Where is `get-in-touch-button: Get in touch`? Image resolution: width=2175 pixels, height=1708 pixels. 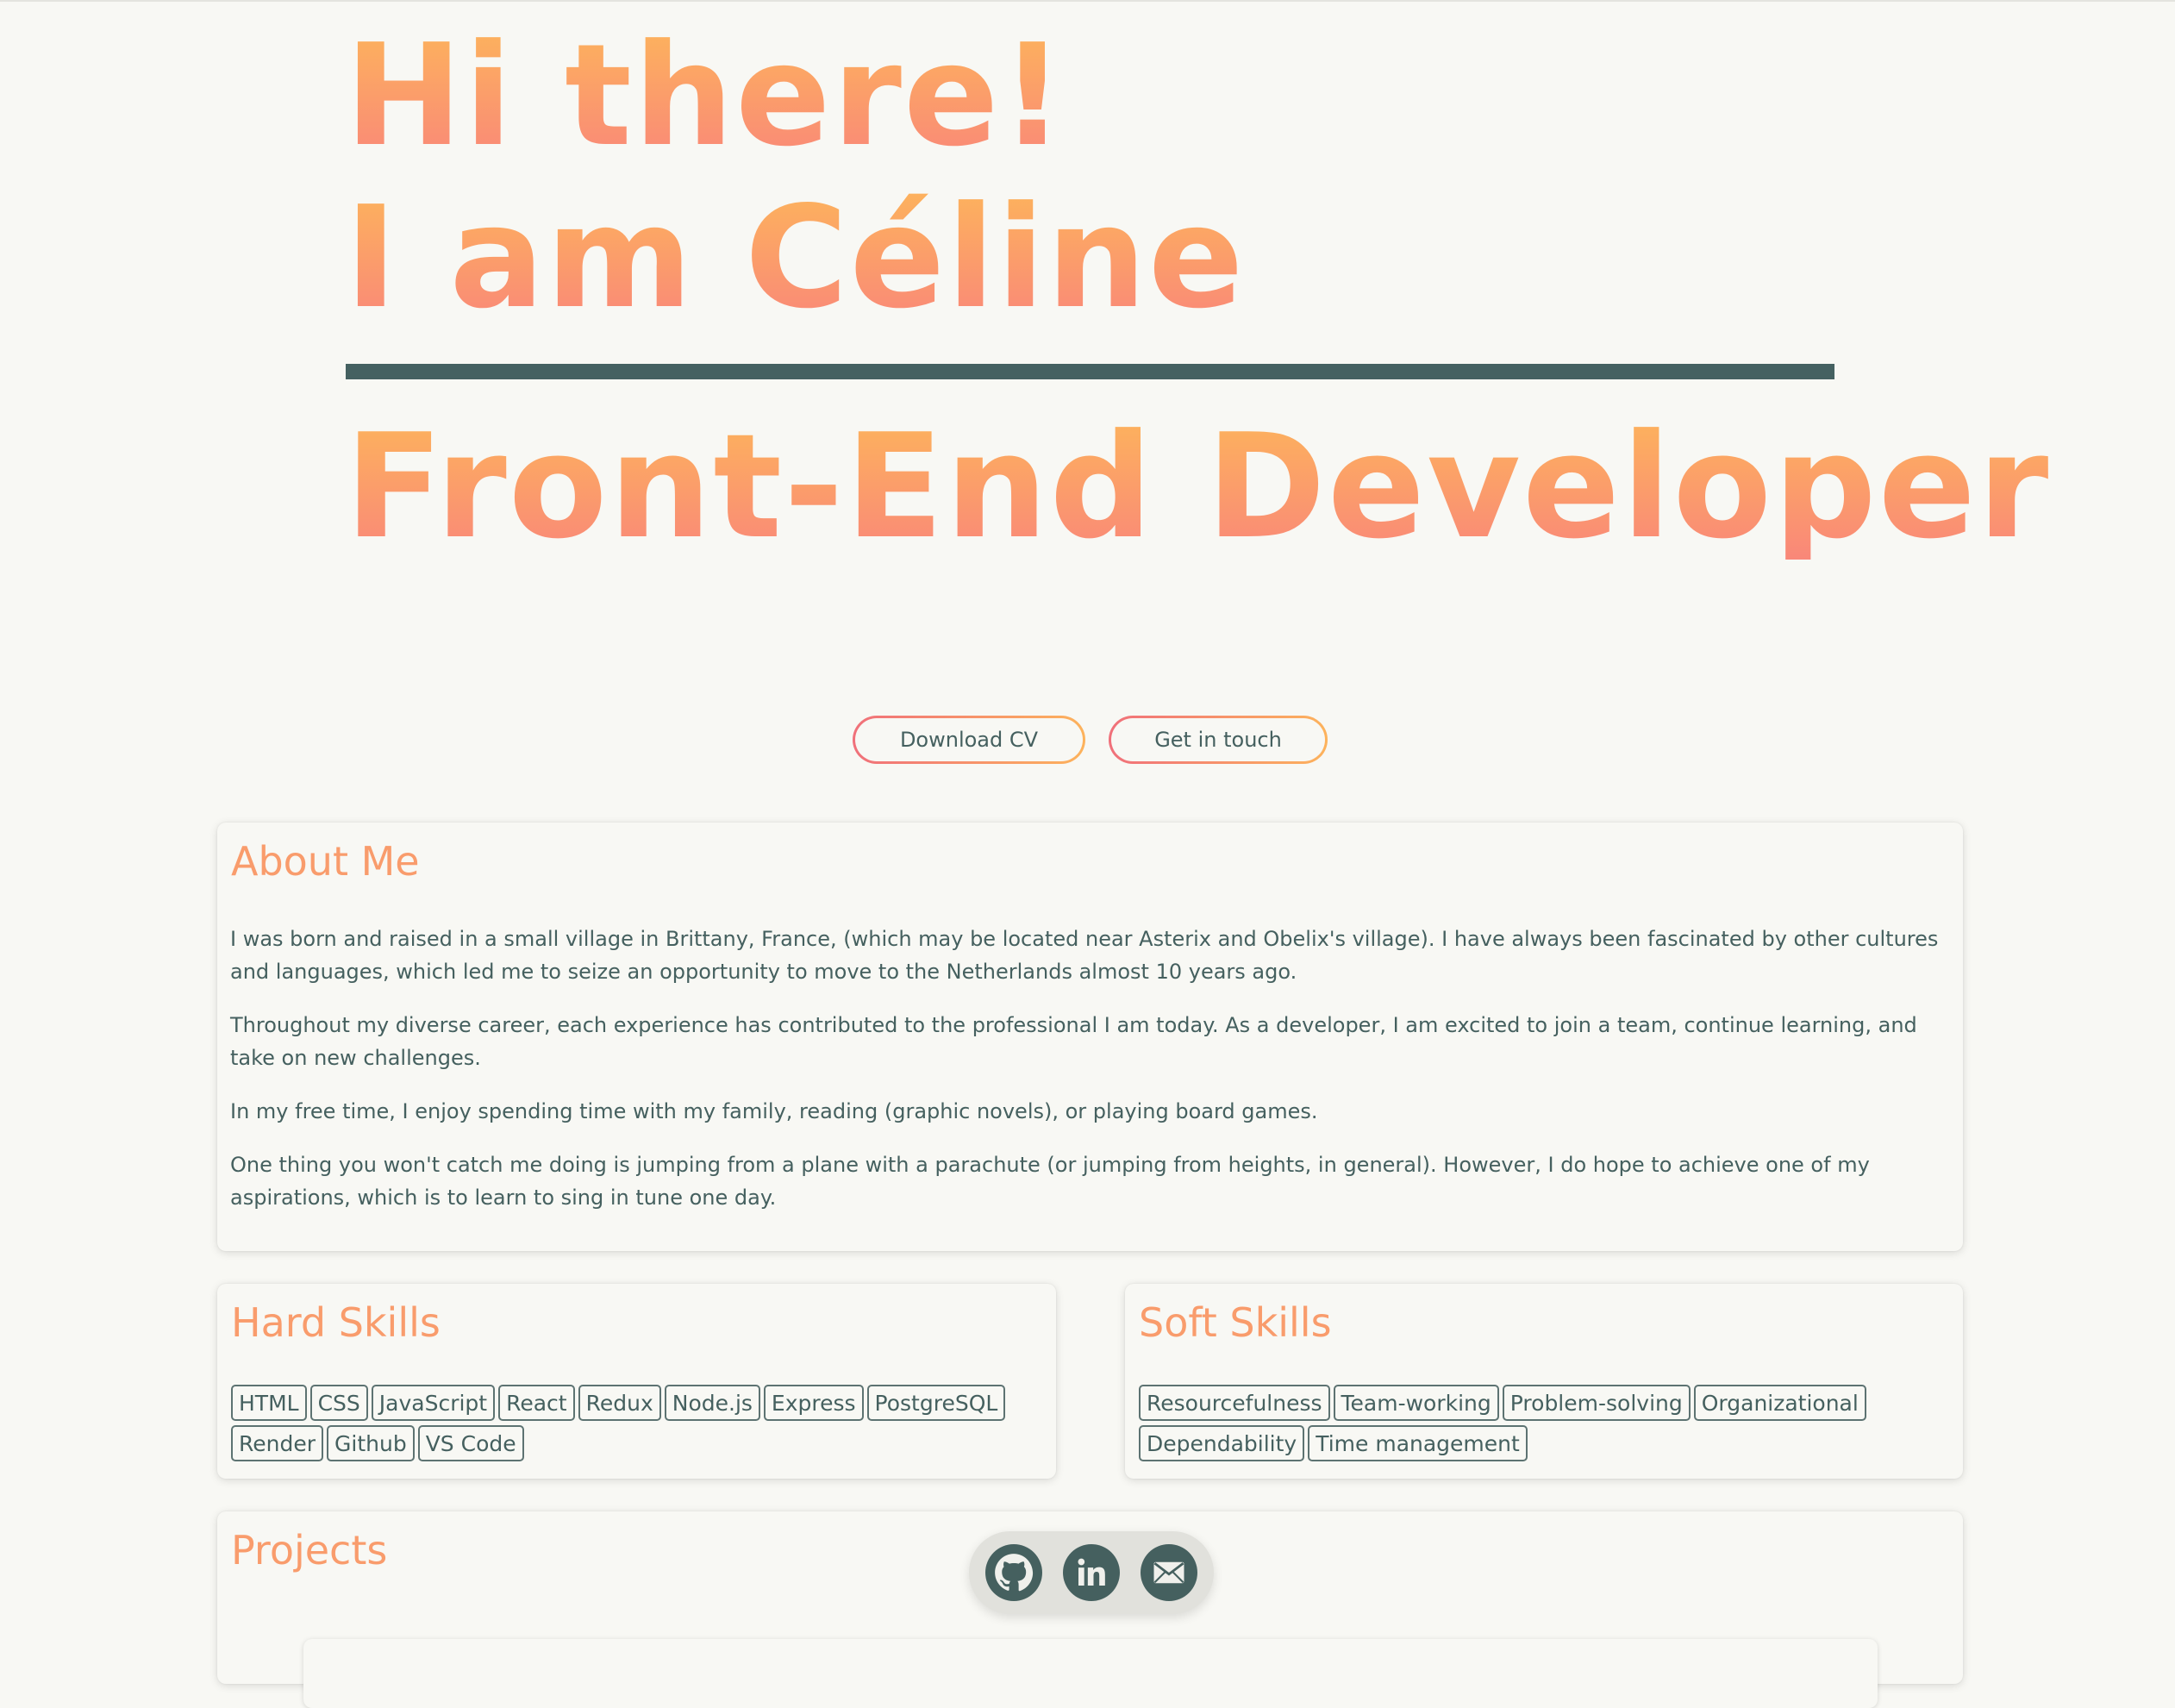 get-in-touch-button: Get in touch is located at coordinates (1218, 740).